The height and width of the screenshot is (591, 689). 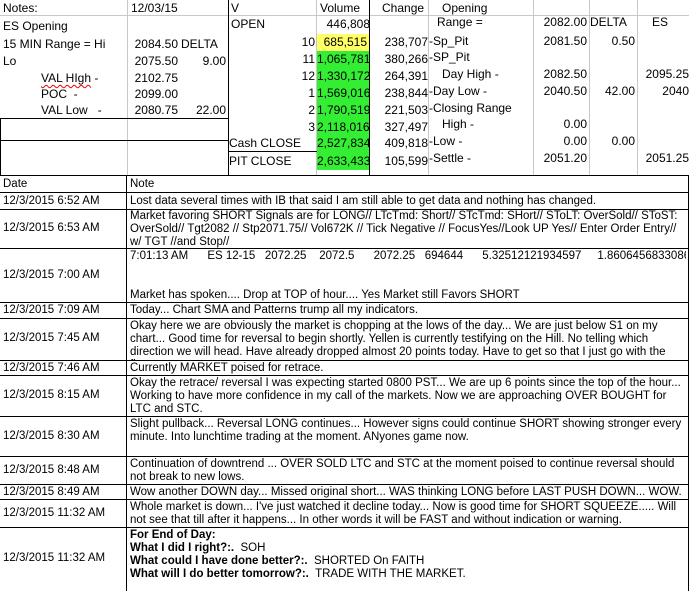 What do you see at coordinates (235, 8) in the screenshot?
I see `col-v-header: V` at bounding box center [235, 8].